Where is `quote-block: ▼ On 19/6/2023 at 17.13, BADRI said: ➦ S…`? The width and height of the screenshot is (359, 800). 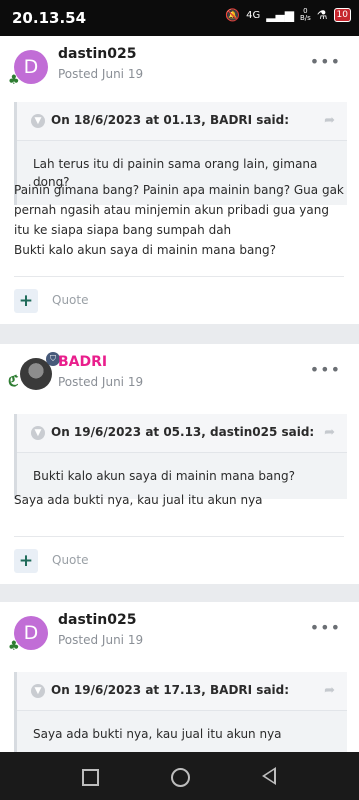
quote-block: ▼ On 19/6/2023 at 17.13, BADRI said: ➦ S… is located at coordinates (180, 714).